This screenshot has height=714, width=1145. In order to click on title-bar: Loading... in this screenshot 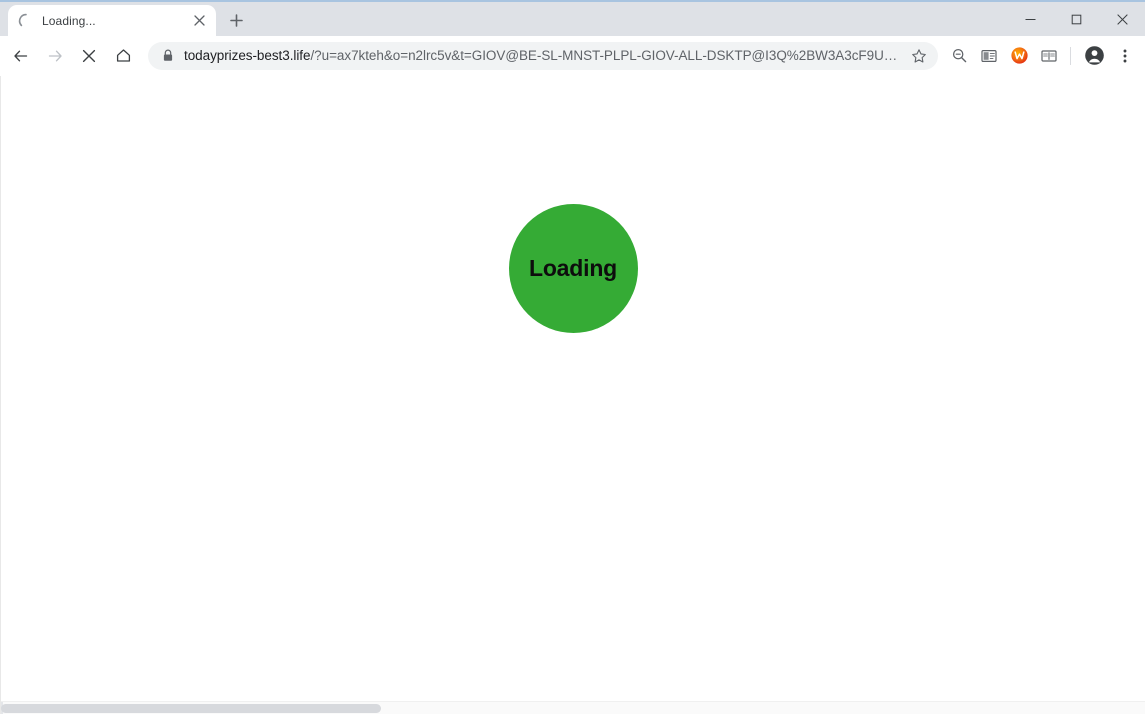, I will do `click(572, 18)`.